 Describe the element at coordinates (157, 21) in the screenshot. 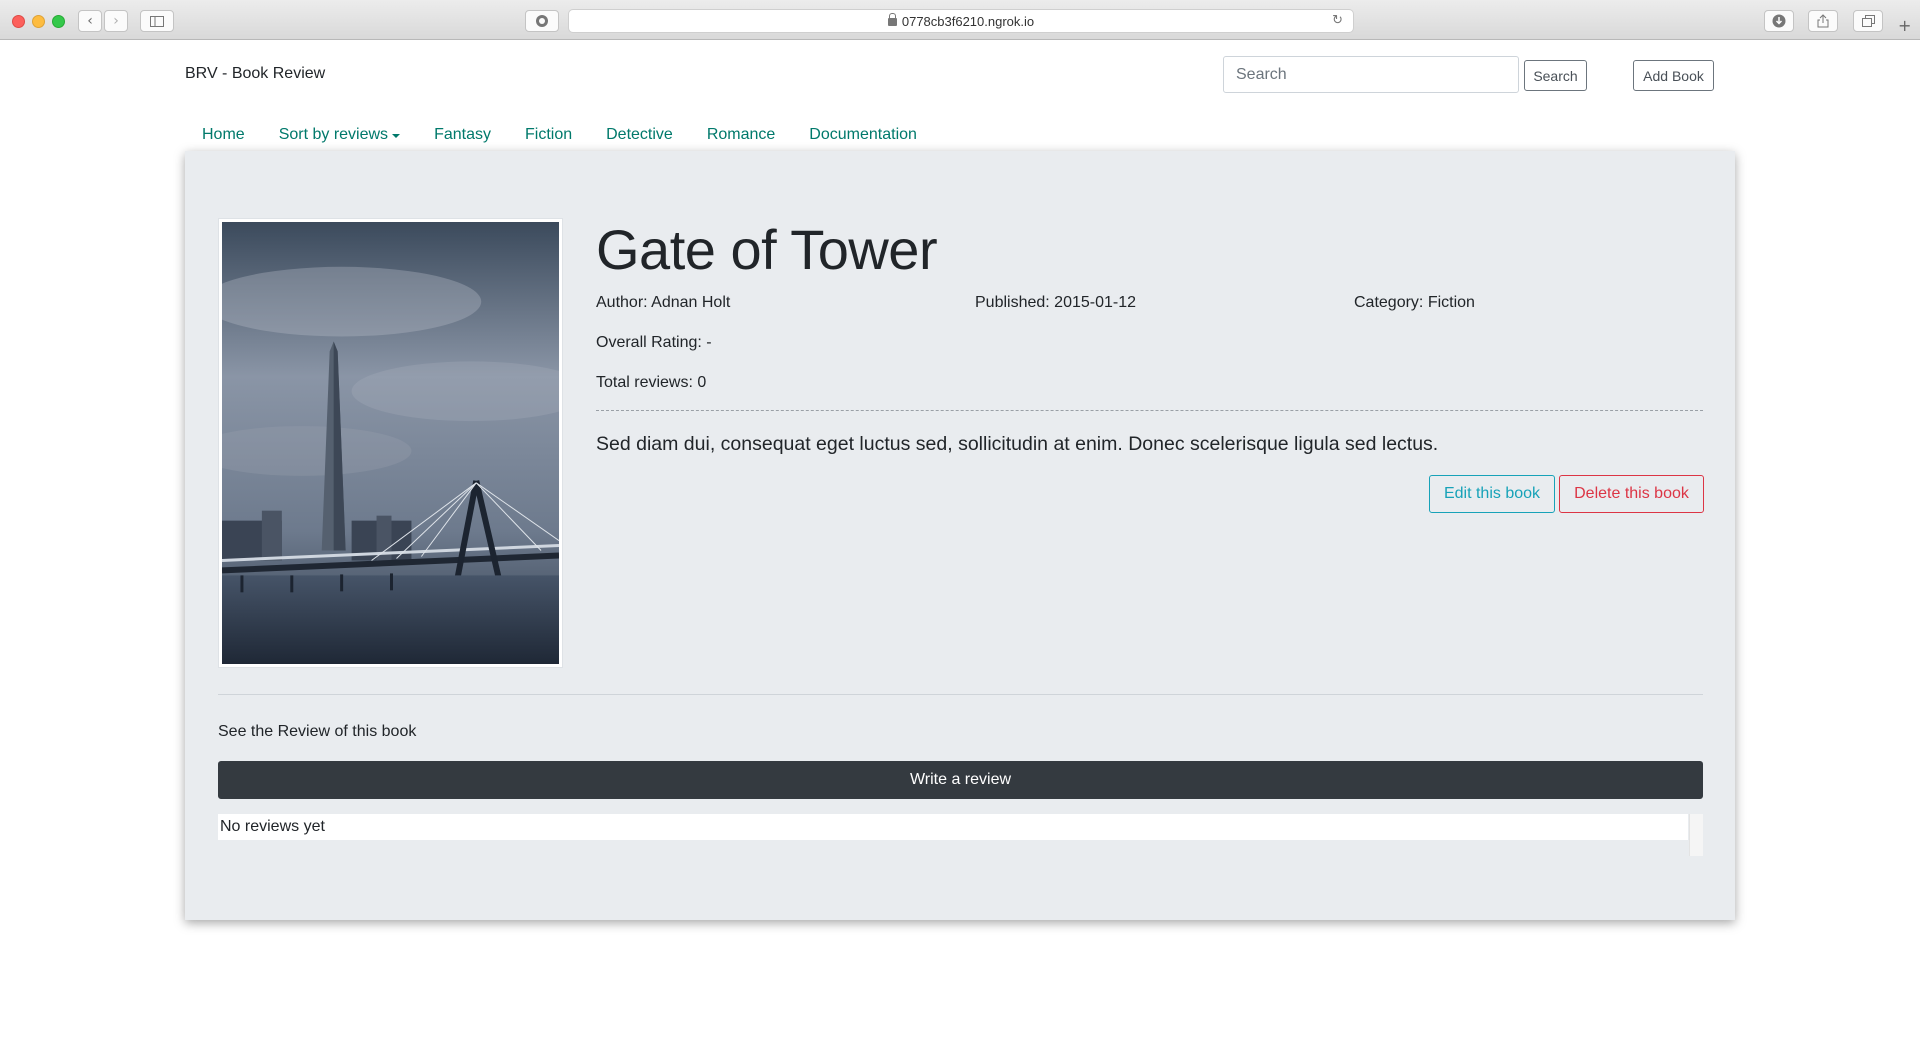

I see `sidebar-icon` at that location.